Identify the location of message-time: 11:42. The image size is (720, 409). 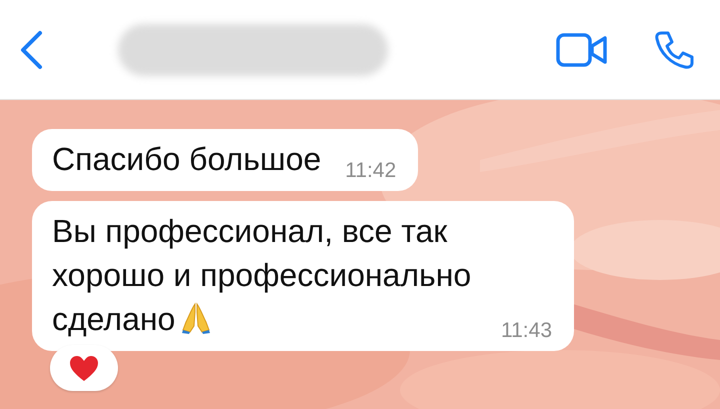
(370, 171).